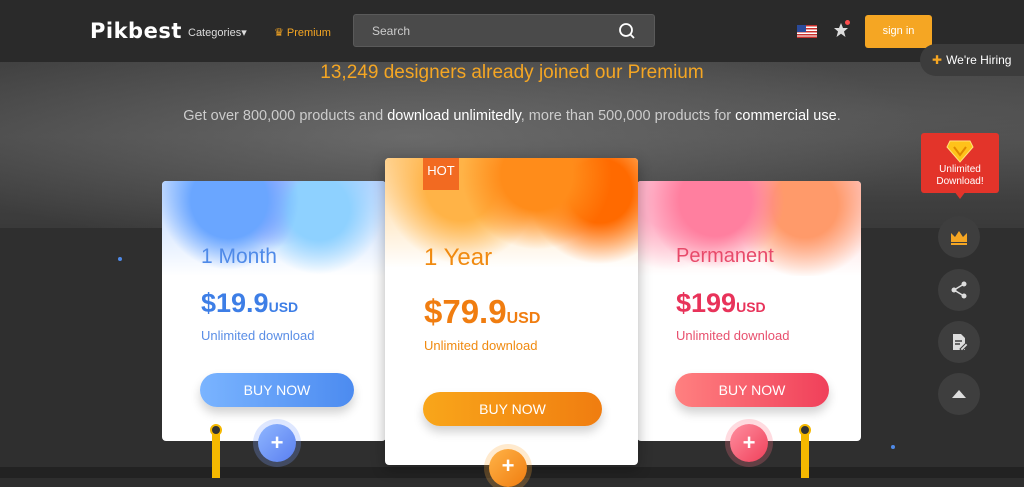 This screenshot has width=1024, height=487. What do you see at coordinates (235, 303) in the screenshot?
I see `price-amount: $19.9` at bounding box center [235, 303].